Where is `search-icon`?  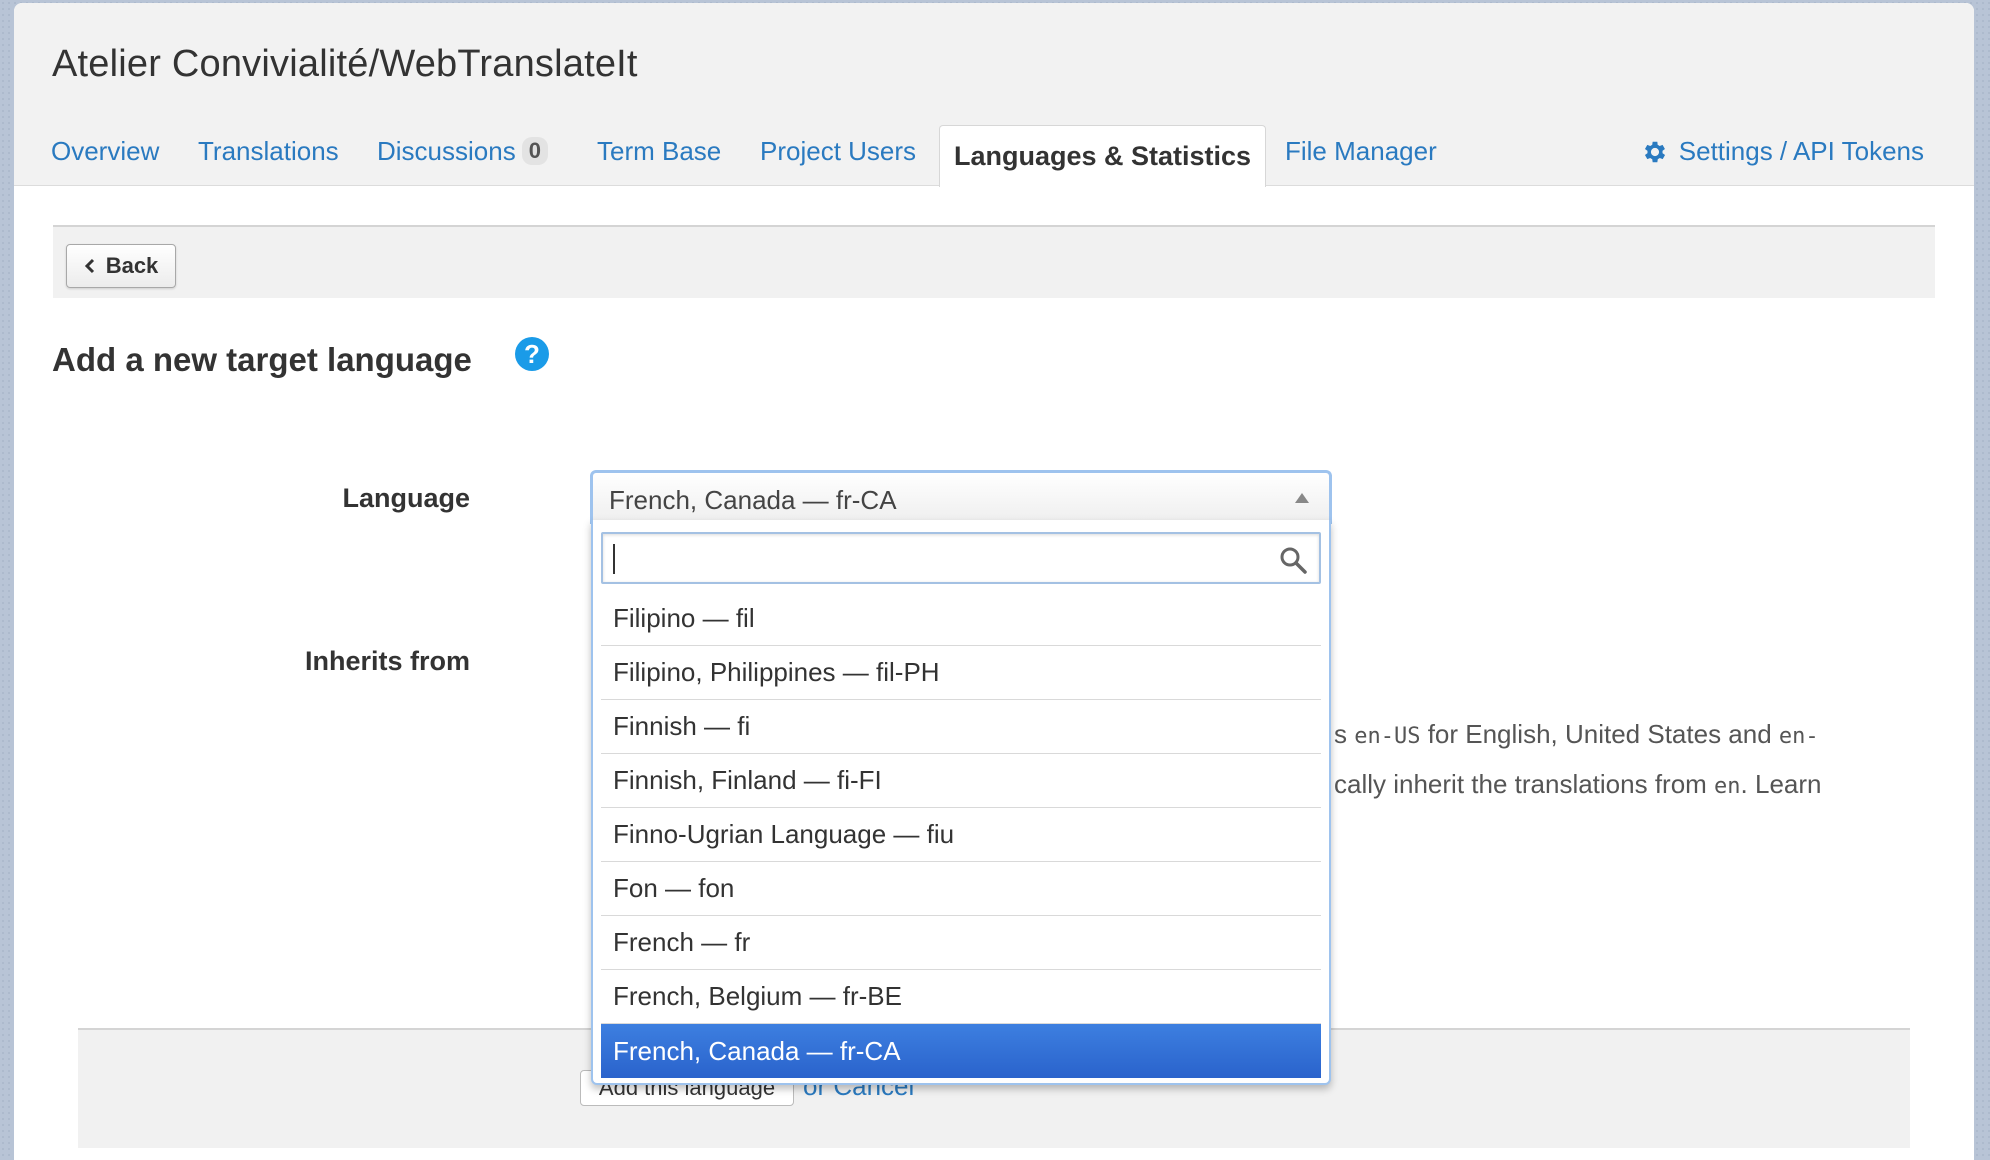
search-icon is located at coordinates (1293, 560).